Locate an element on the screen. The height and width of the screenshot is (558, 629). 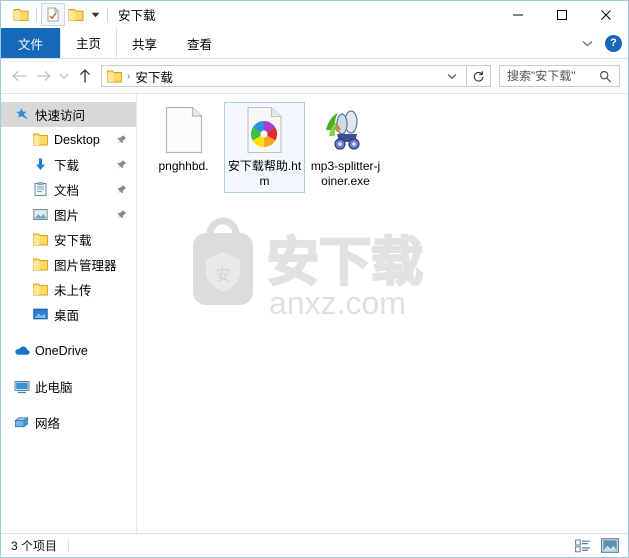
search-icon is located at coordinates (608, 76).